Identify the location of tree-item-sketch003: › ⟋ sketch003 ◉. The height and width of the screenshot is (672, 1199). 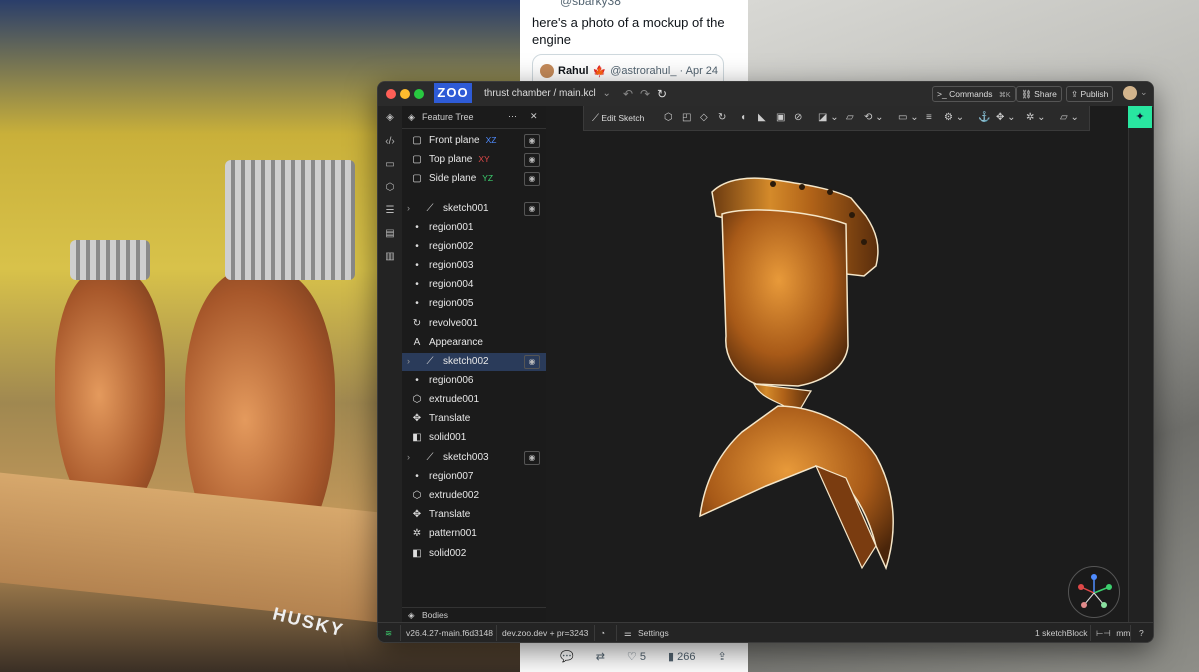
(474, 458).